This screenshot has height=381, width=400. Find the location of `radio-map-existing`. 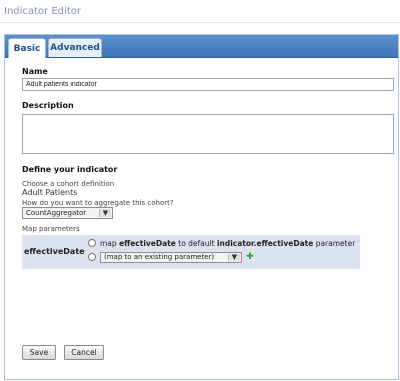

radio-map-existing is located at coordinates (92, 257).